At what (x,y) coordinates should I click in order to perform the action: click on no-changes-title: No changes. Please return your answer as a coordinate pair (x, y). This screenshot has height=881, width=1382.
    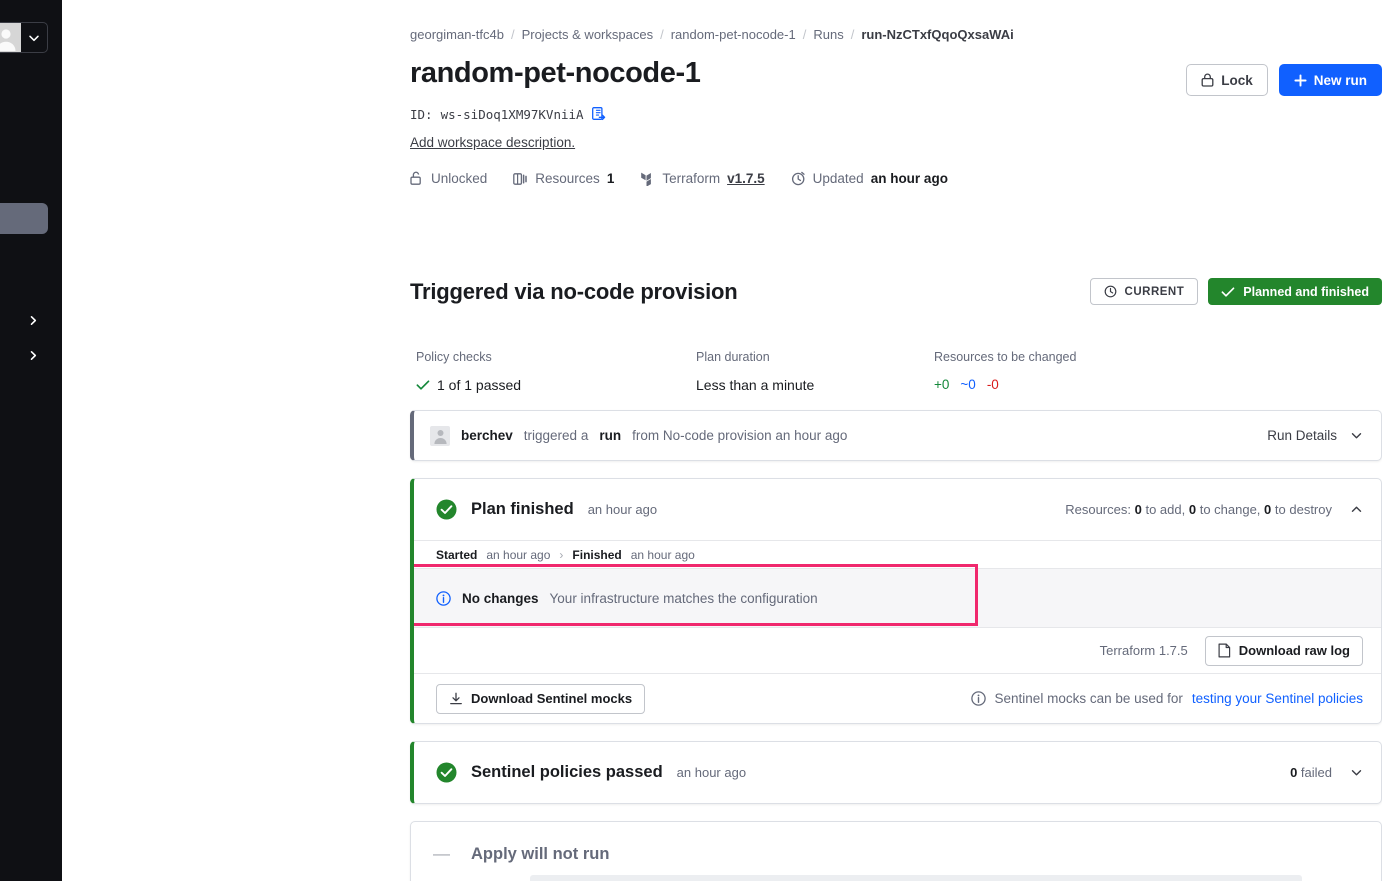
    Looking at the image, I should click on (500, 598).